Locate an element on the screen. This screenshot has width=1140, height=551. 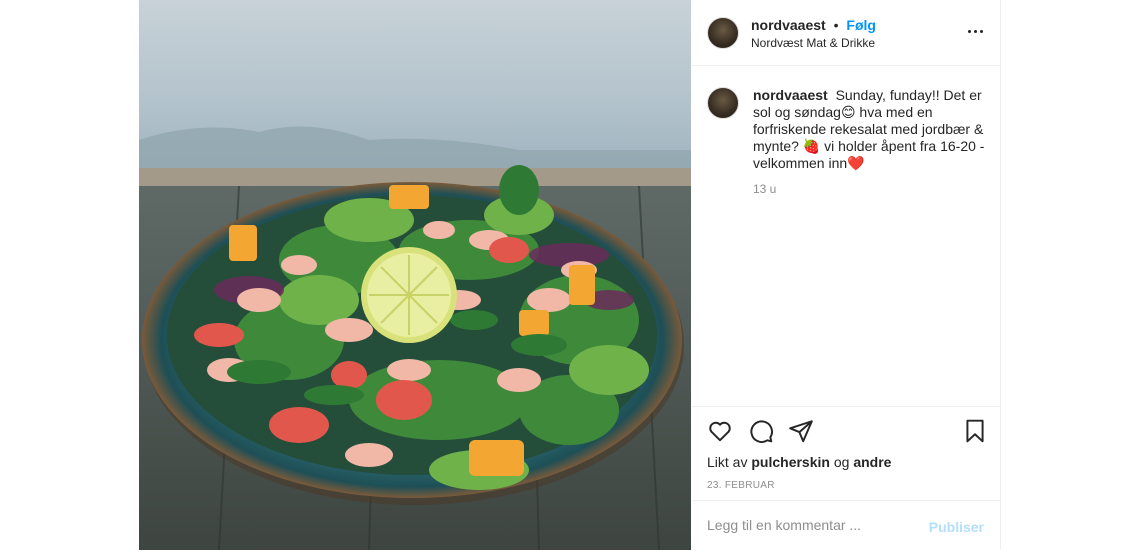
comment-icon is located at coordinates (761, 431).